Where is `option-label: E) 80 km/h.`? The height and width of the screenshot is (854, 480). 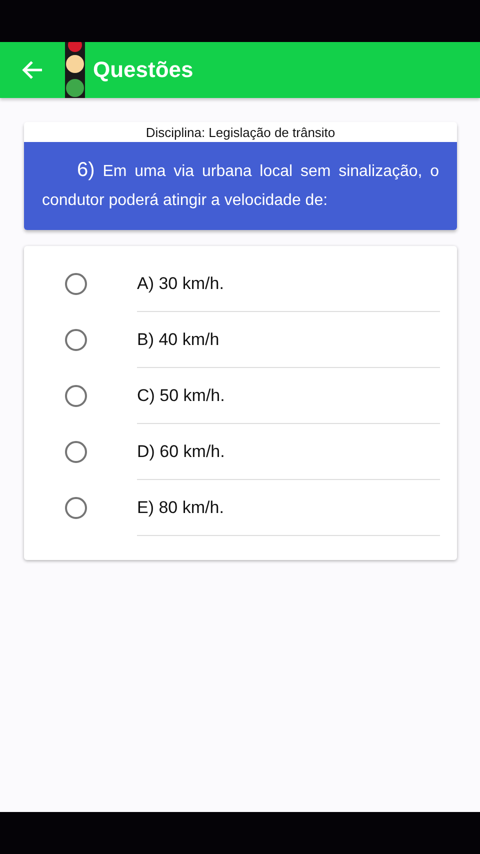
option-label: E) 80 km/h. is located at coordinates (288, 508).